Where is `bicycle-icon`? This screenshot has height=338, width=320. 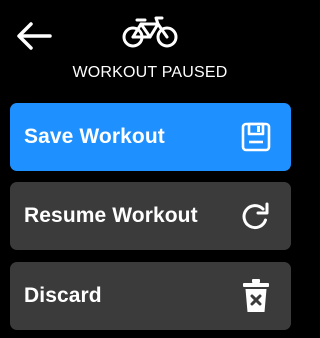
bicycle-icon is located at coordinates (150, 32).